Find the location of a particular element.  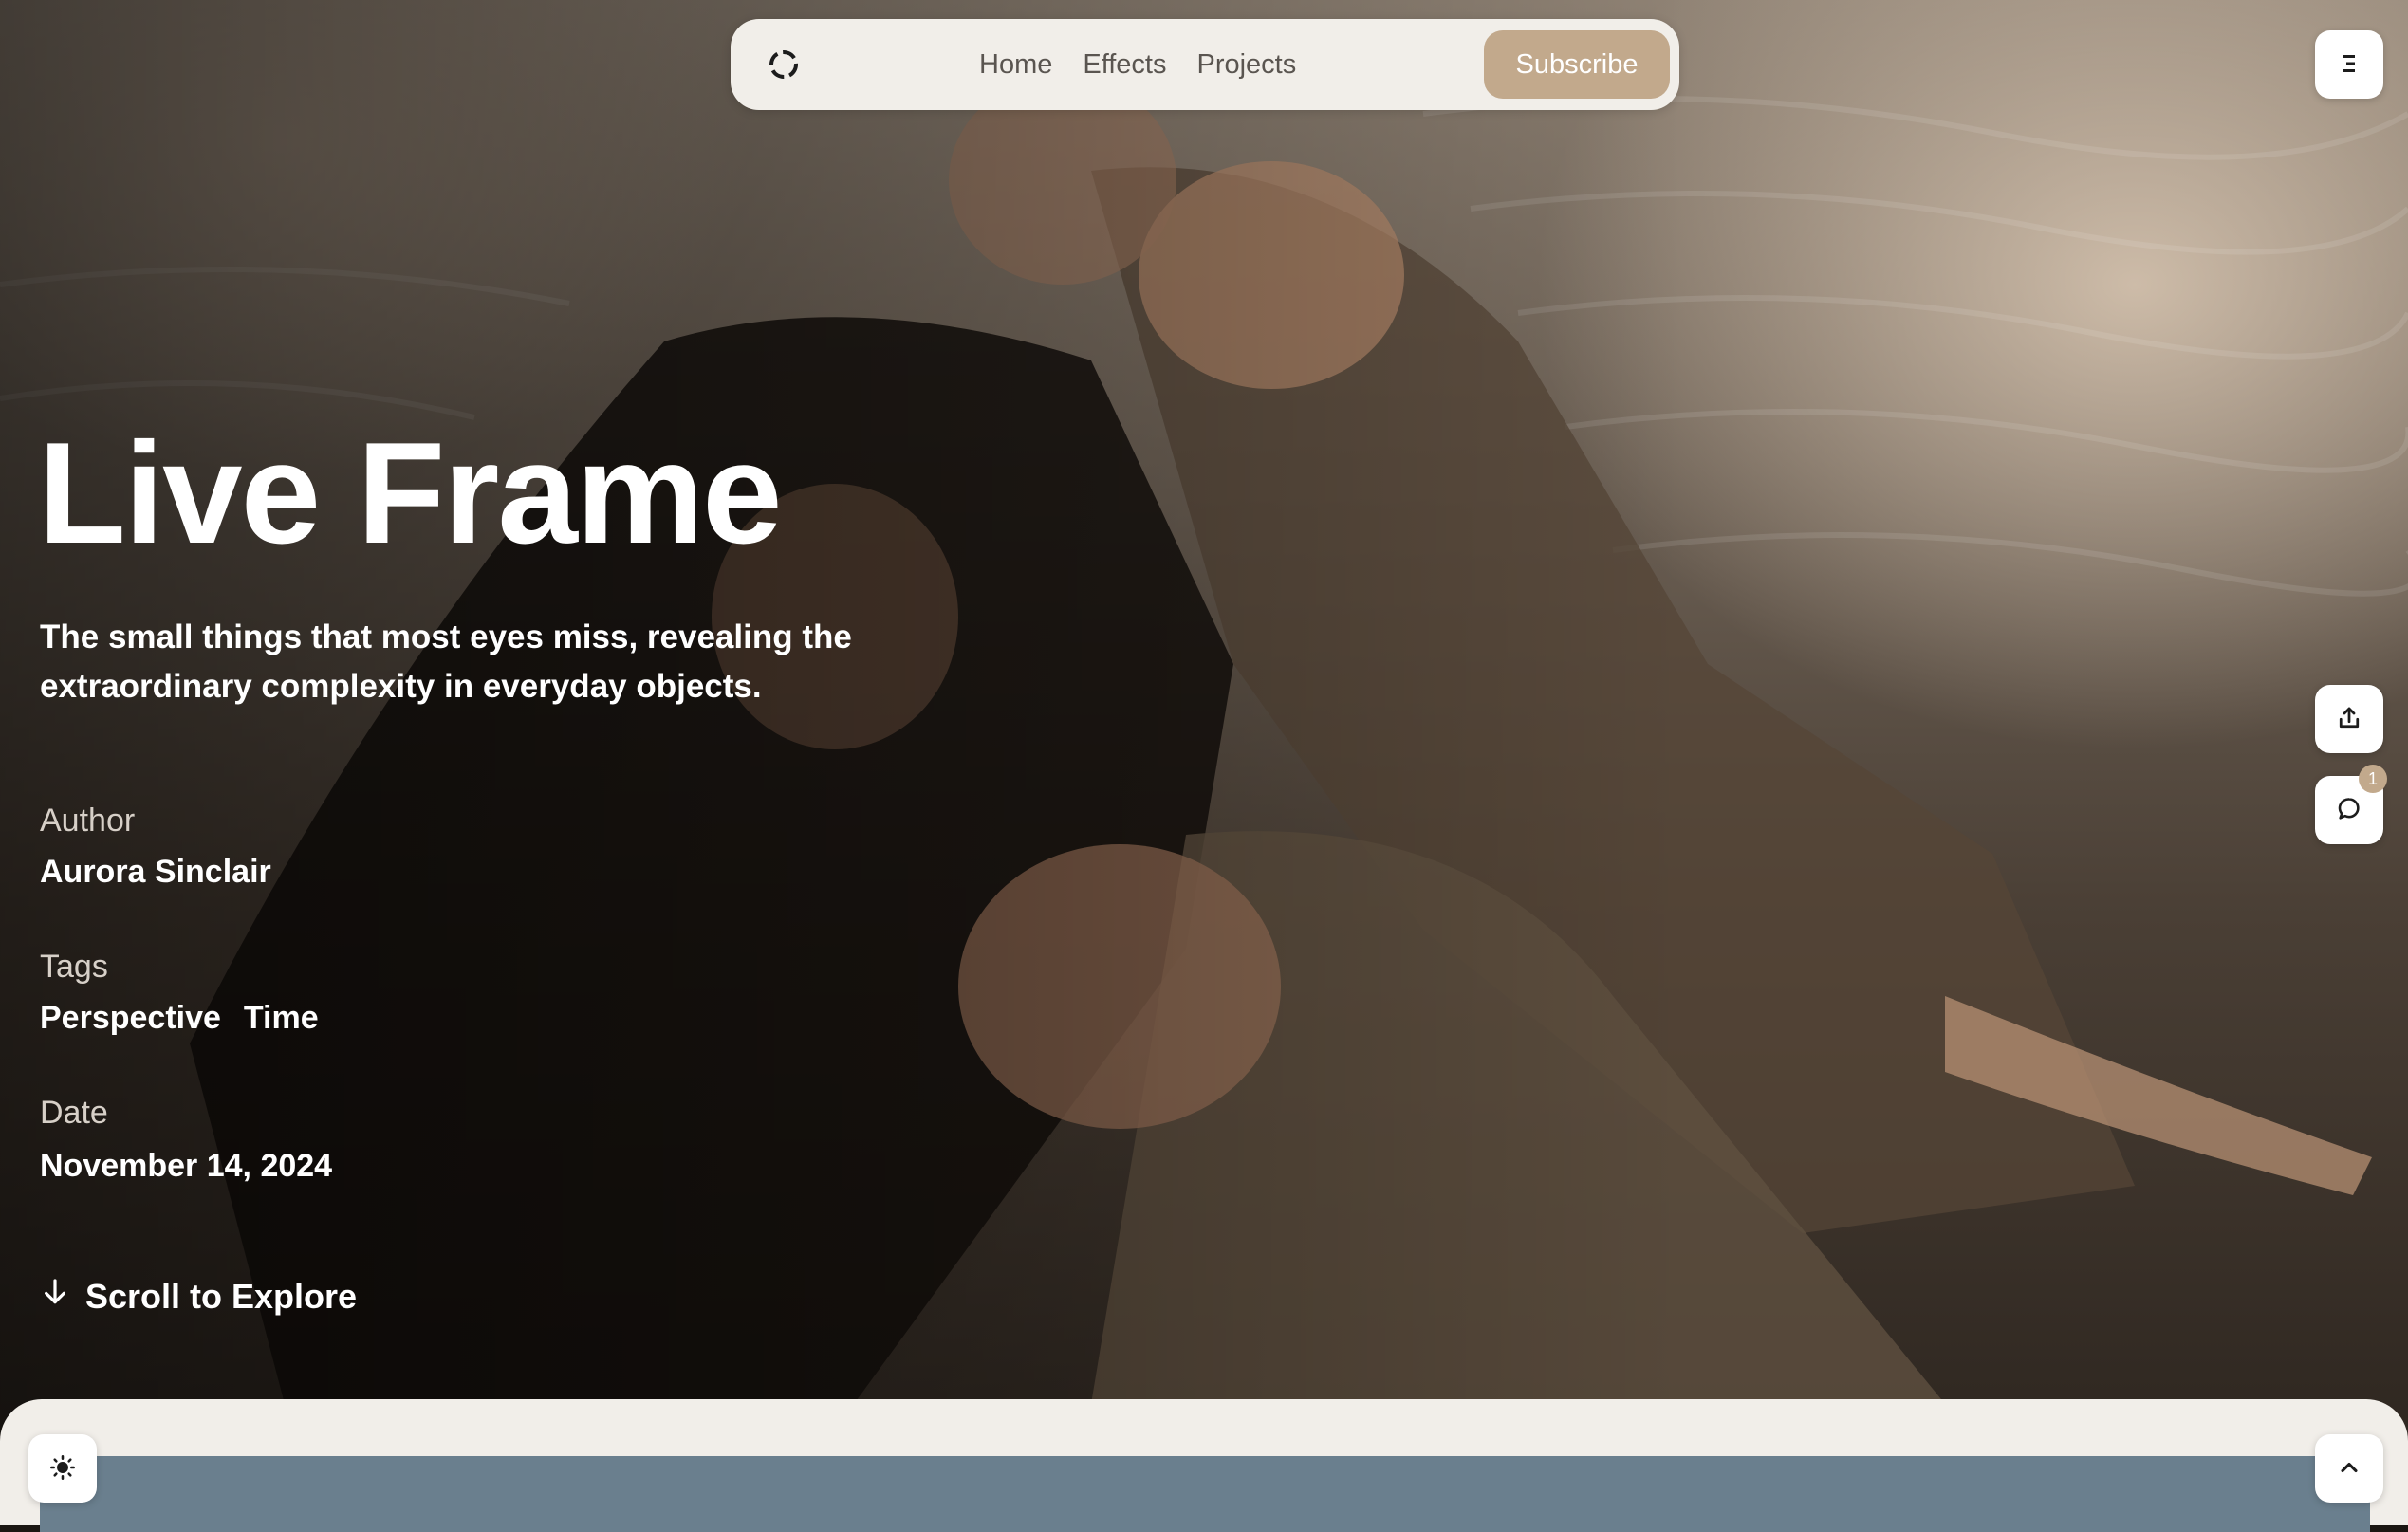

nav-links: Home Effects Projects is located at coordinates (1137, 64).